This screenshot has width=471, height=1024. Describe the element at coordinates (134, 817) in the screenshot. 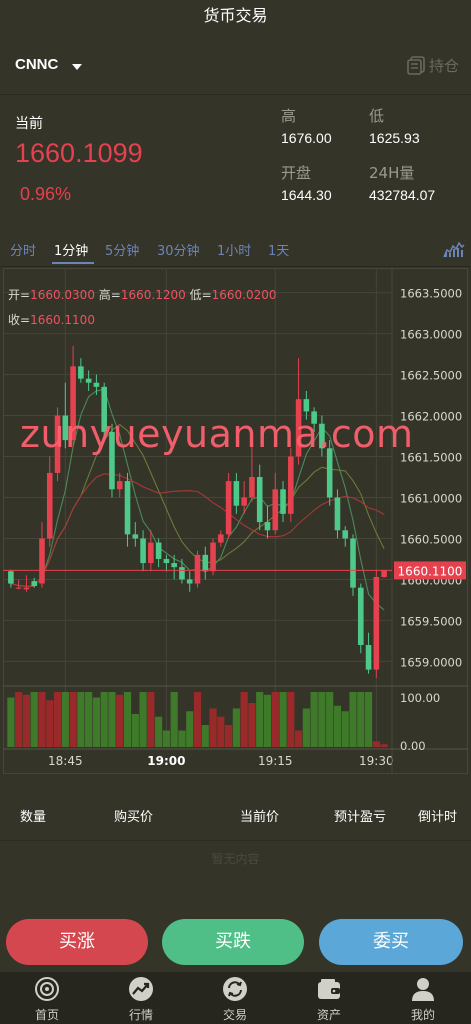

I see `column-buy-price: 购买价` at that location.